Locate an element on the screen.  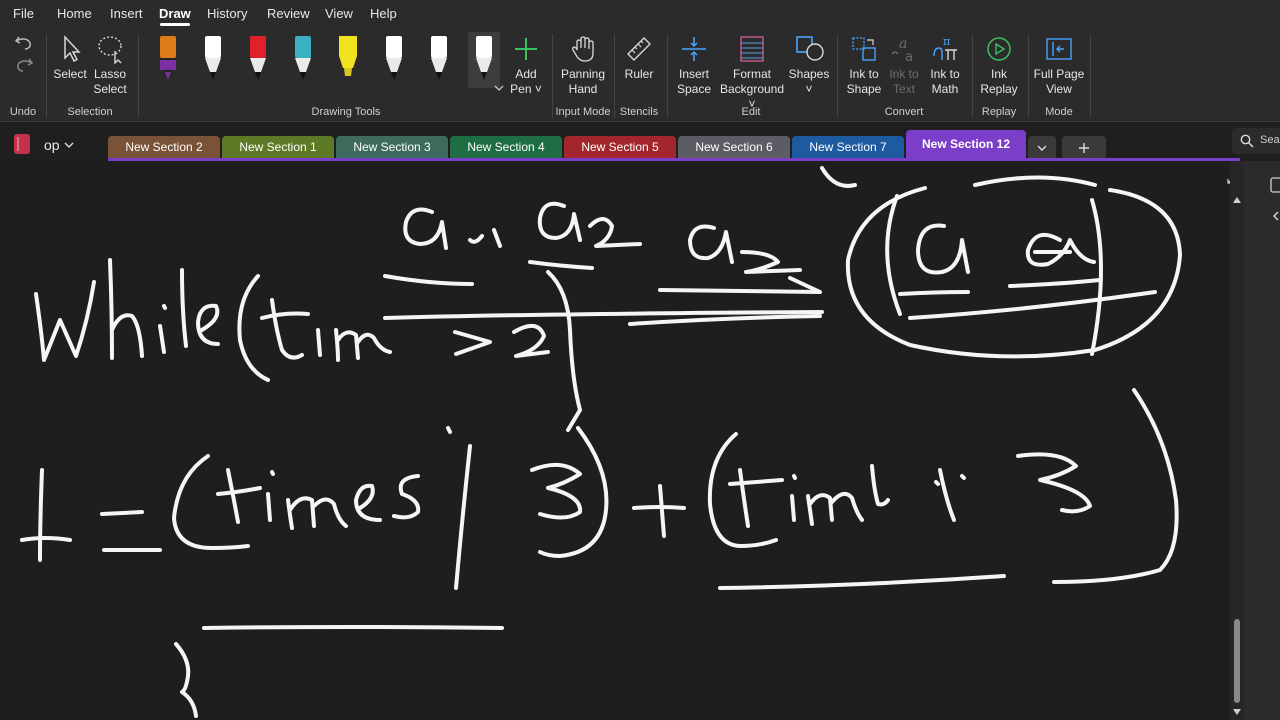
scrollbar-thumb is located at coordinates (1237, 661).